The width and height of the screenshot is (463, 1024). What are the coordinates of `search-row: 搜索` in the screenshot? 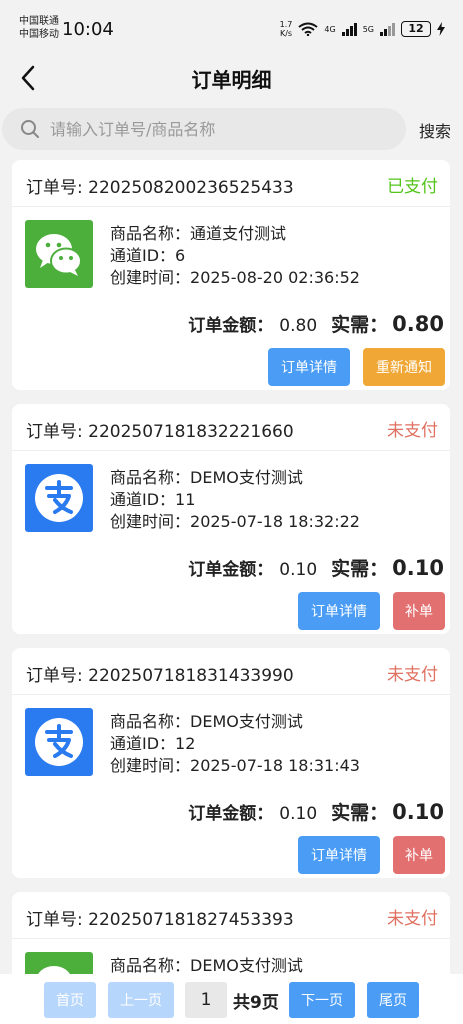 It's located at (231, 129).